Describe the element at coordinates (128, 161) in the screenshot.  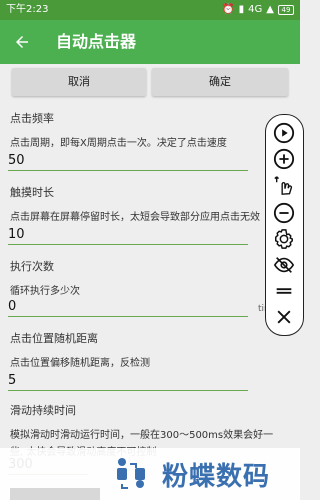
I see `click-frequency-input: 50` at that location.